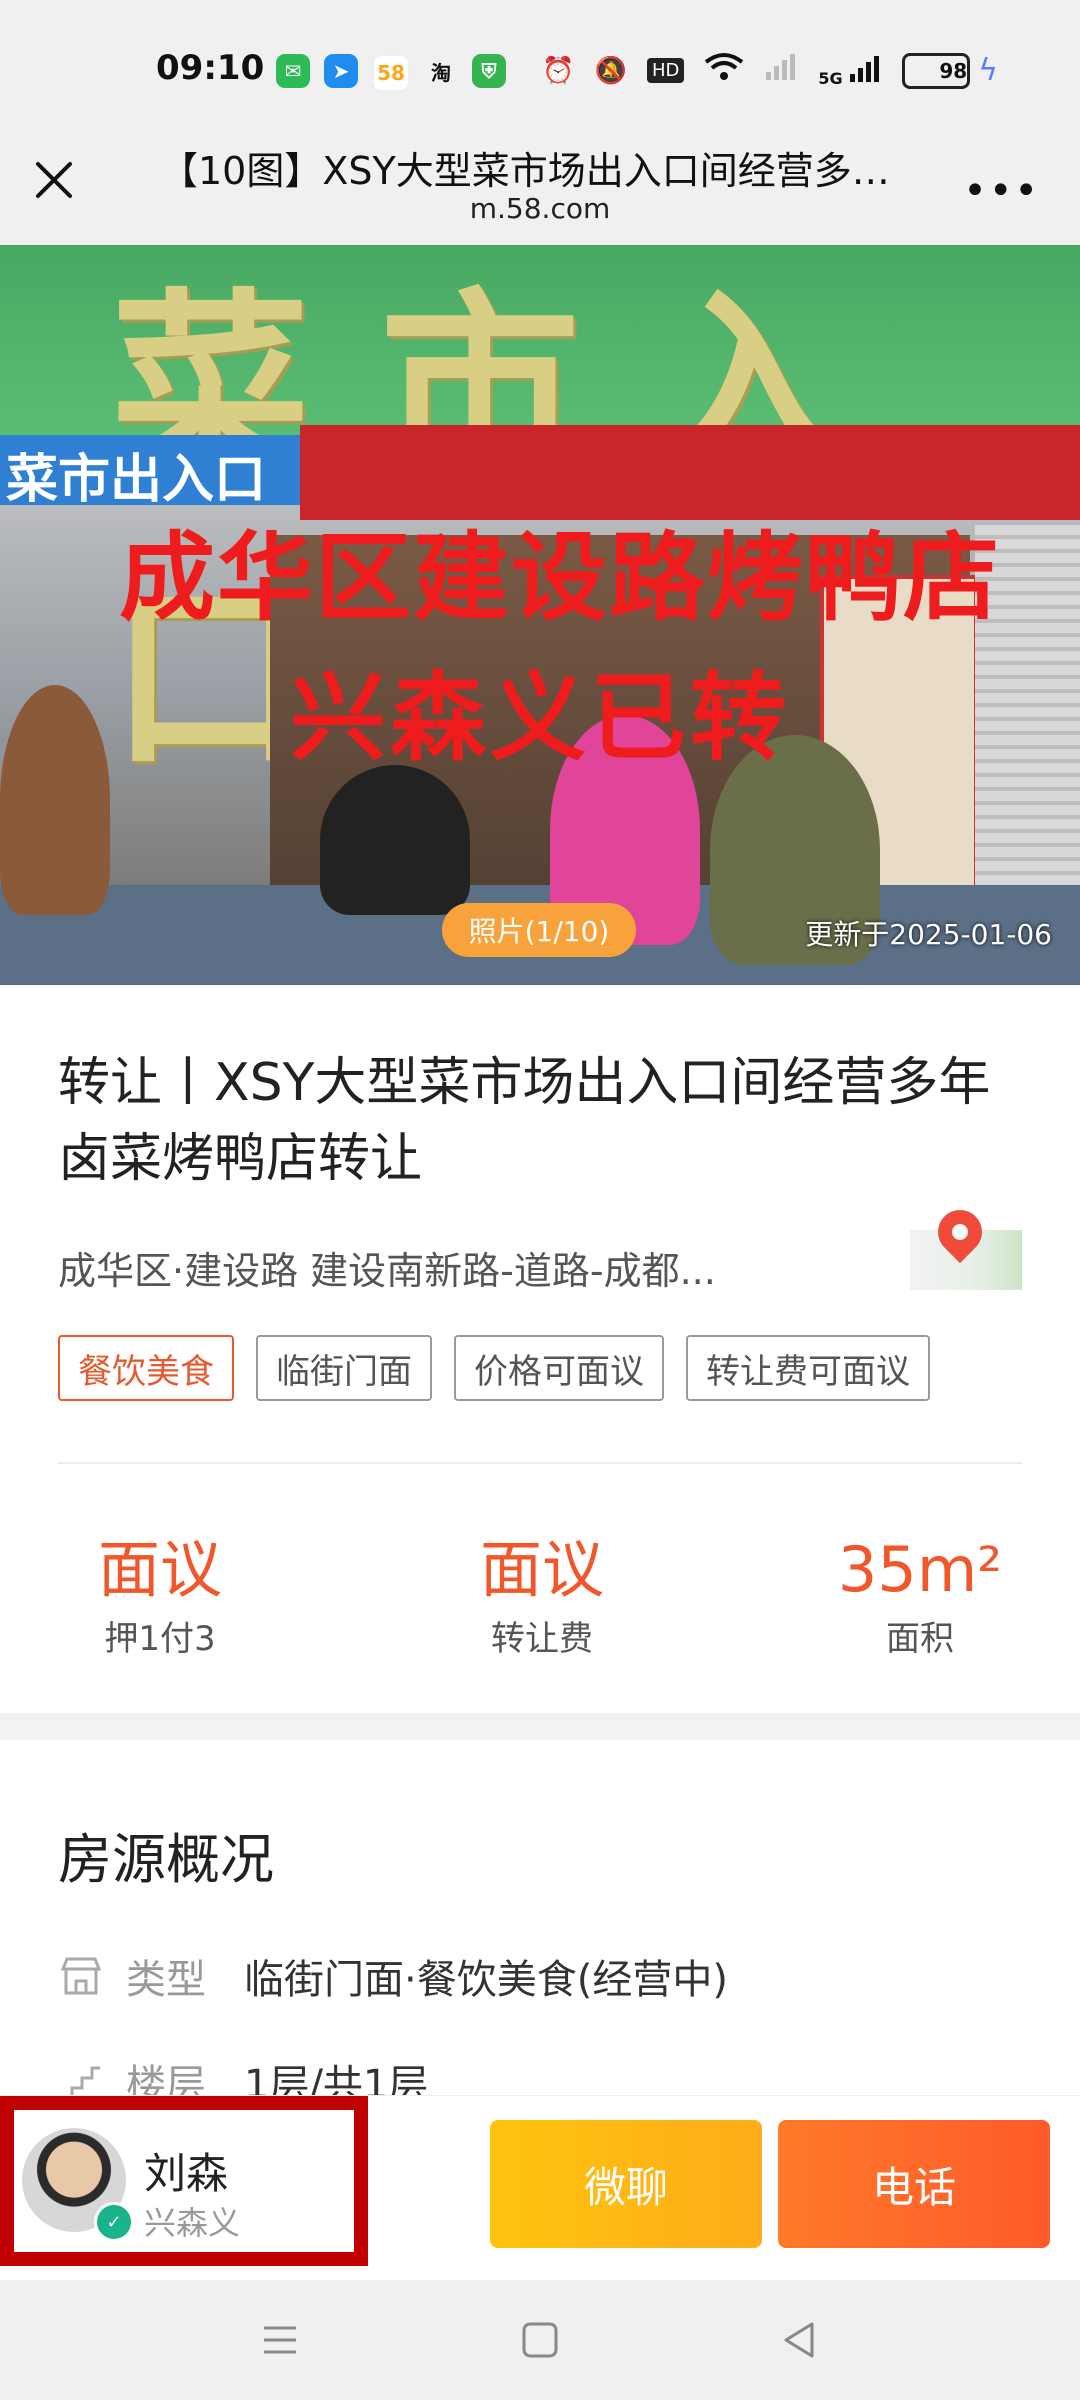 This screenshot has height=2400, width=1080. I want to click on stat-transfer-fee-value: 面议, so click(541, 1569).